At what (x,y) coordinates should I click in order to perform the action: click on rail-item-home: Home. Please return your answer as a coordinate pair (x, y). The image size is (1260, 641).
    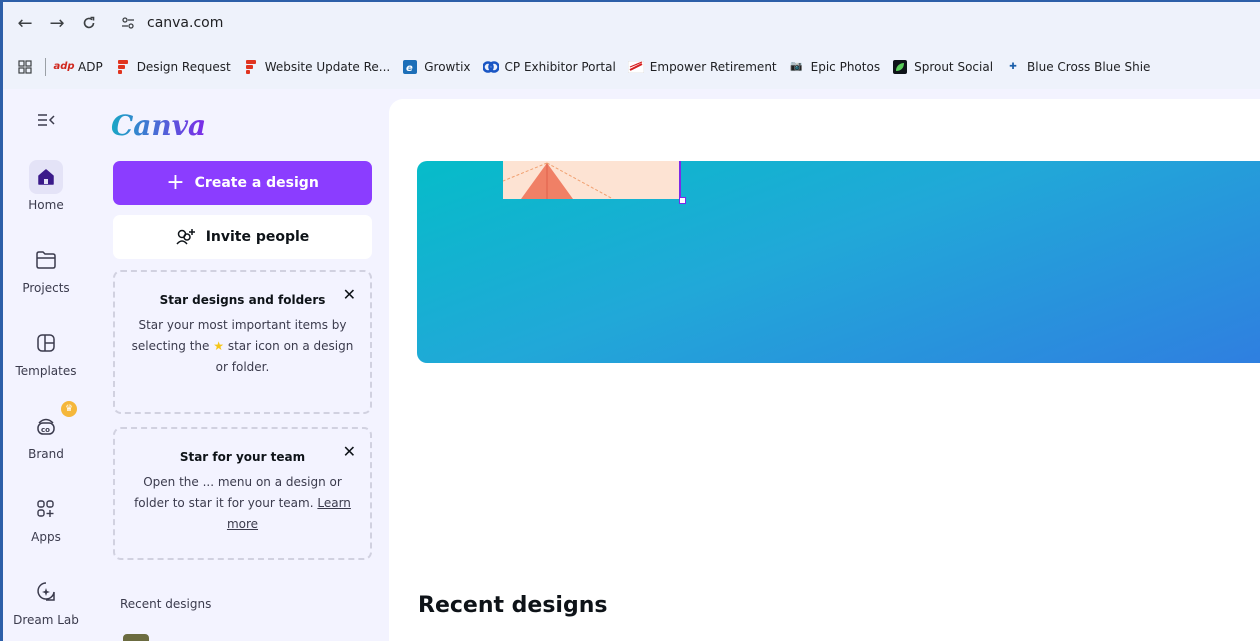
    Looking at the image, I should click on (46, 186).